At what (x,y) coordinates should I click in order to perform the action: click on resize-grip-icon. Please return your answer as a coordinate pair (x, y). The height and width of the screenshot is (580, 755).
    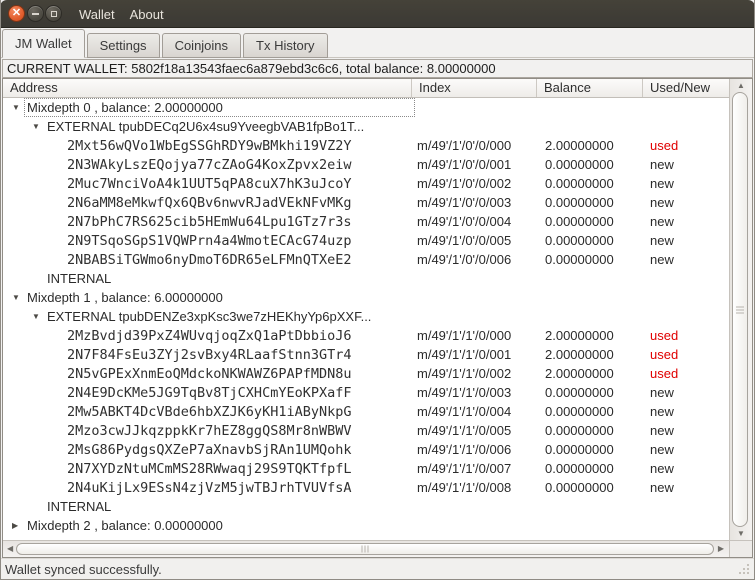
    Looking at the image, I should click on (745, 570).